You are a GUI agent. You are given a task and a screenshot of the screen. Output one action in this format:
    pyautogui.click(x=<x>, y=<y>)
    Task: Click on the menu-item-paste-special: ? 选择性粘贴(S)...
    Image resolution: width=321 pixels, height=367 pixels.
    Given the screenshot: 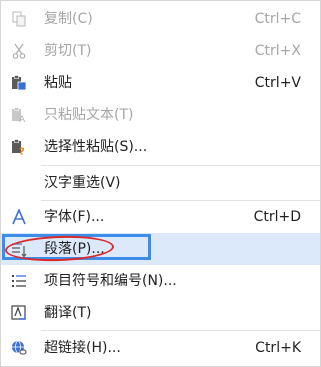 What is the action you would take?
    pyautogui.click(x=160, y=147)
    